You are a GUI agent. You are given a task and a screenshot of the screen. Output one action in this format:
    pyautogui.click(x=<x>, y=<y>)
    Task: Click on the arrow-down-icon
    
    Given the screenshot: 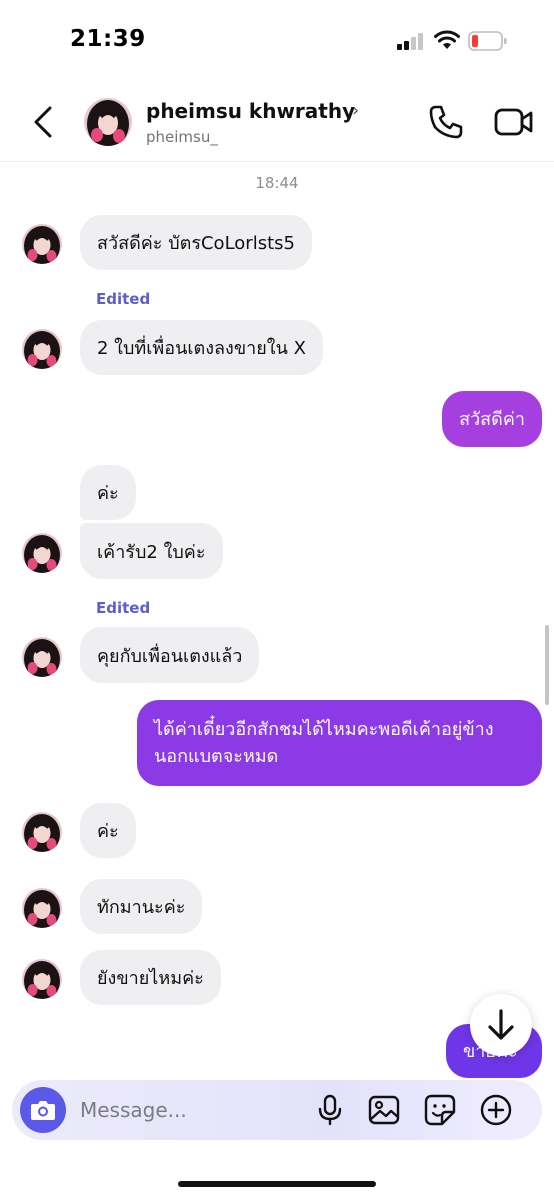 What is the action you would take?
    pyautogui.click(x=501, y=1024)
    